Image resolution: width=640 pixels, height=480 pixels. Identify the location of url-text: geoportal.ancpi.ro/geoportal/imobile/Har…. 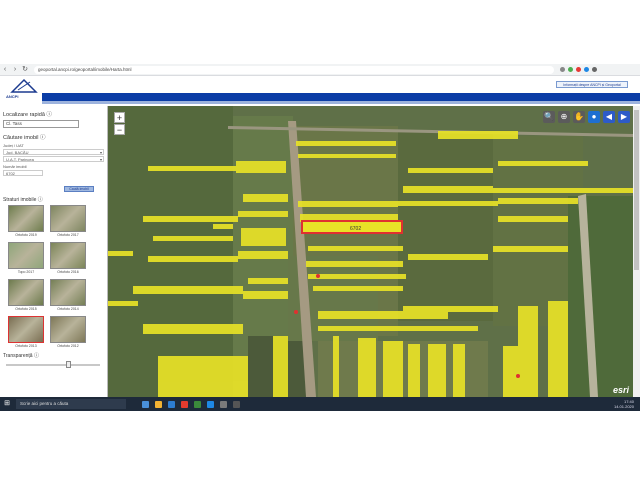
(85, 69).